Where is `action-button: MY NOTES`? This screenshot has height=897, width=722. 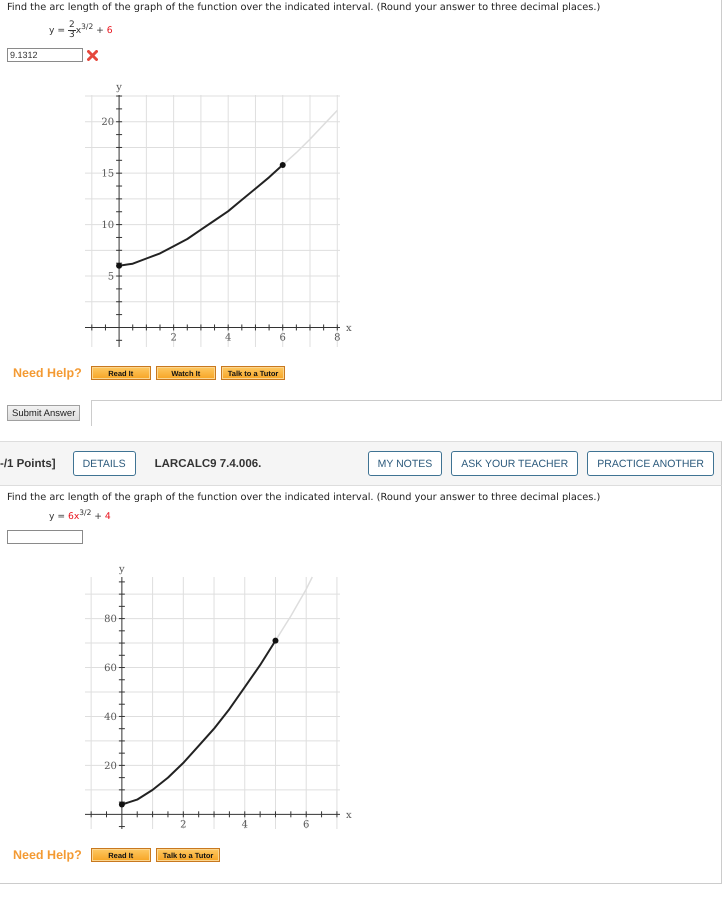
action-button: MY NOTES is located at coordinates (405, 463).